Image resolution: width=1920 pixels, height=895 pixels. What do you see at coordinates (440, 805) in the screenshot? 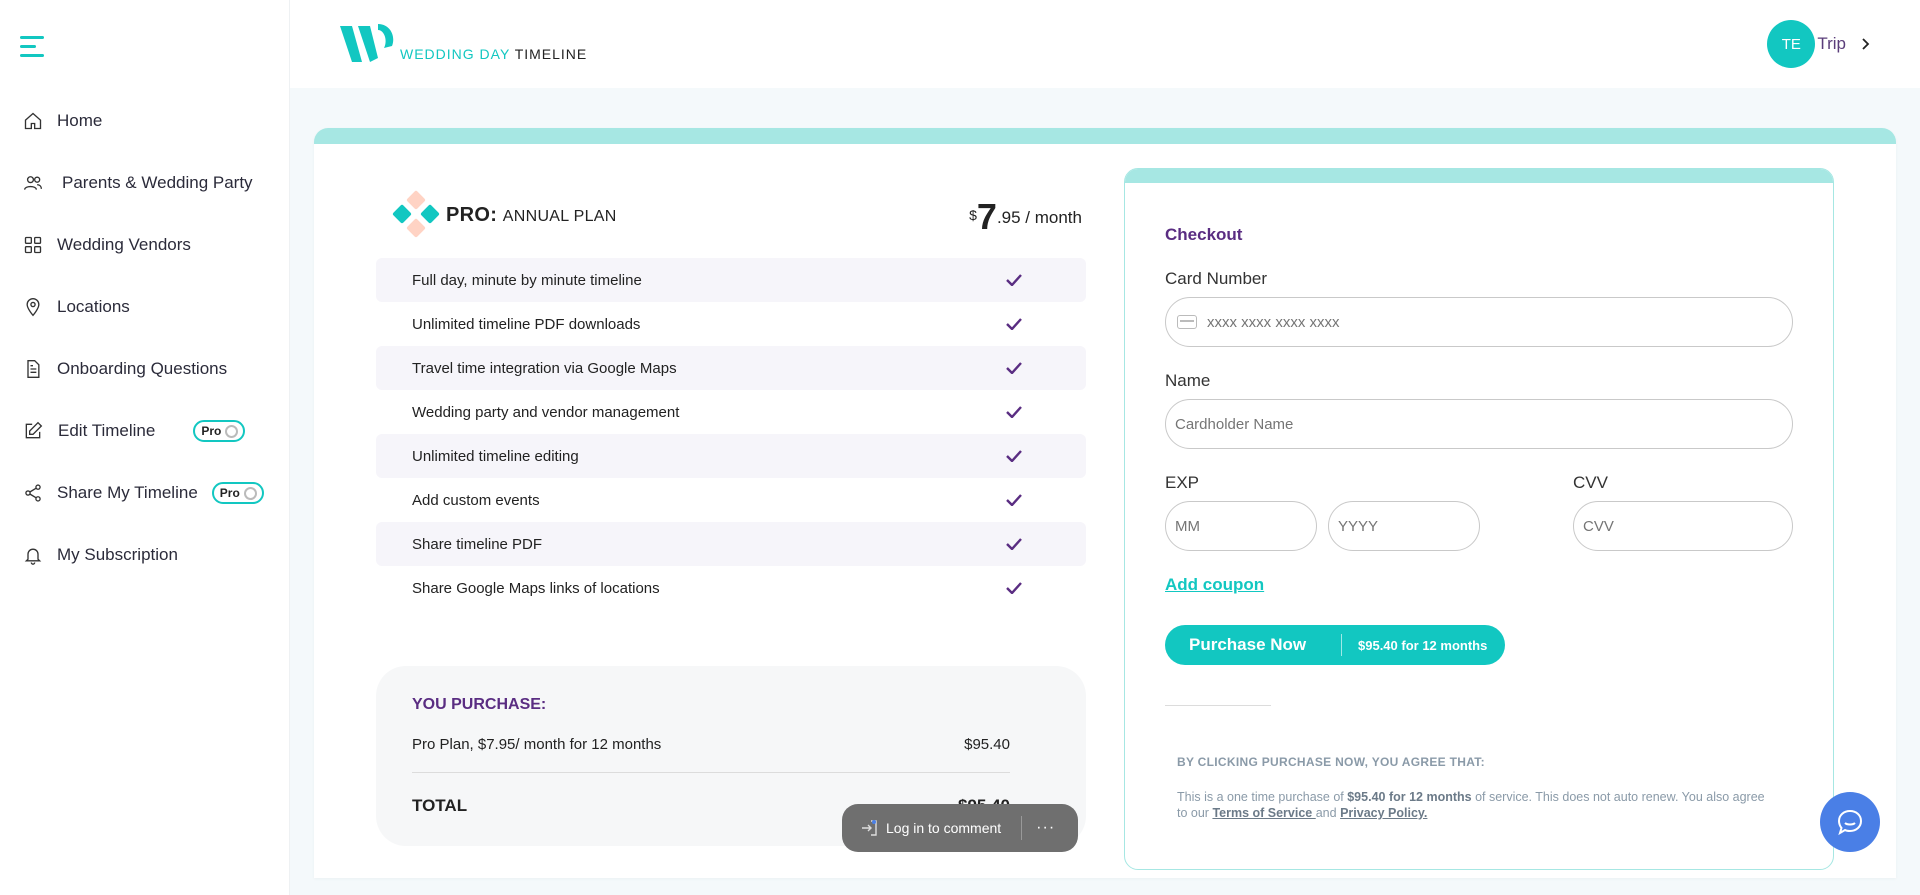
I see `total-label: TOTAL` at bounding box center [440, 805].